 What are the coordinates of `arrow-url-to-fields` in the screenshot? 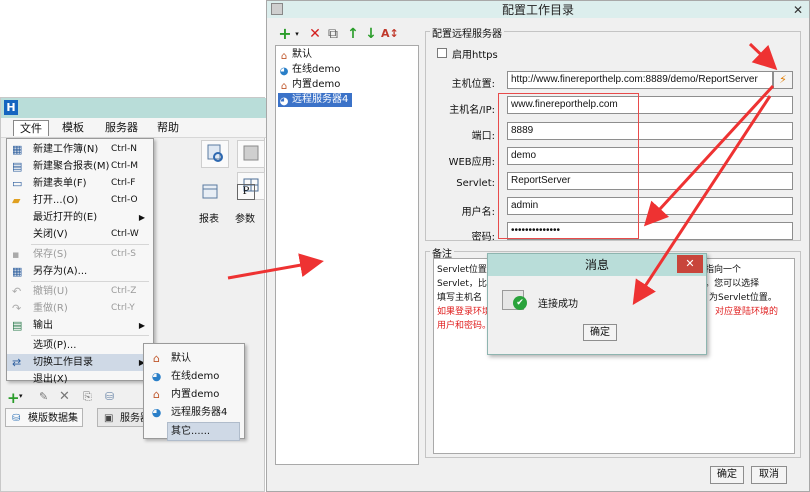 It's located at (709, 155).